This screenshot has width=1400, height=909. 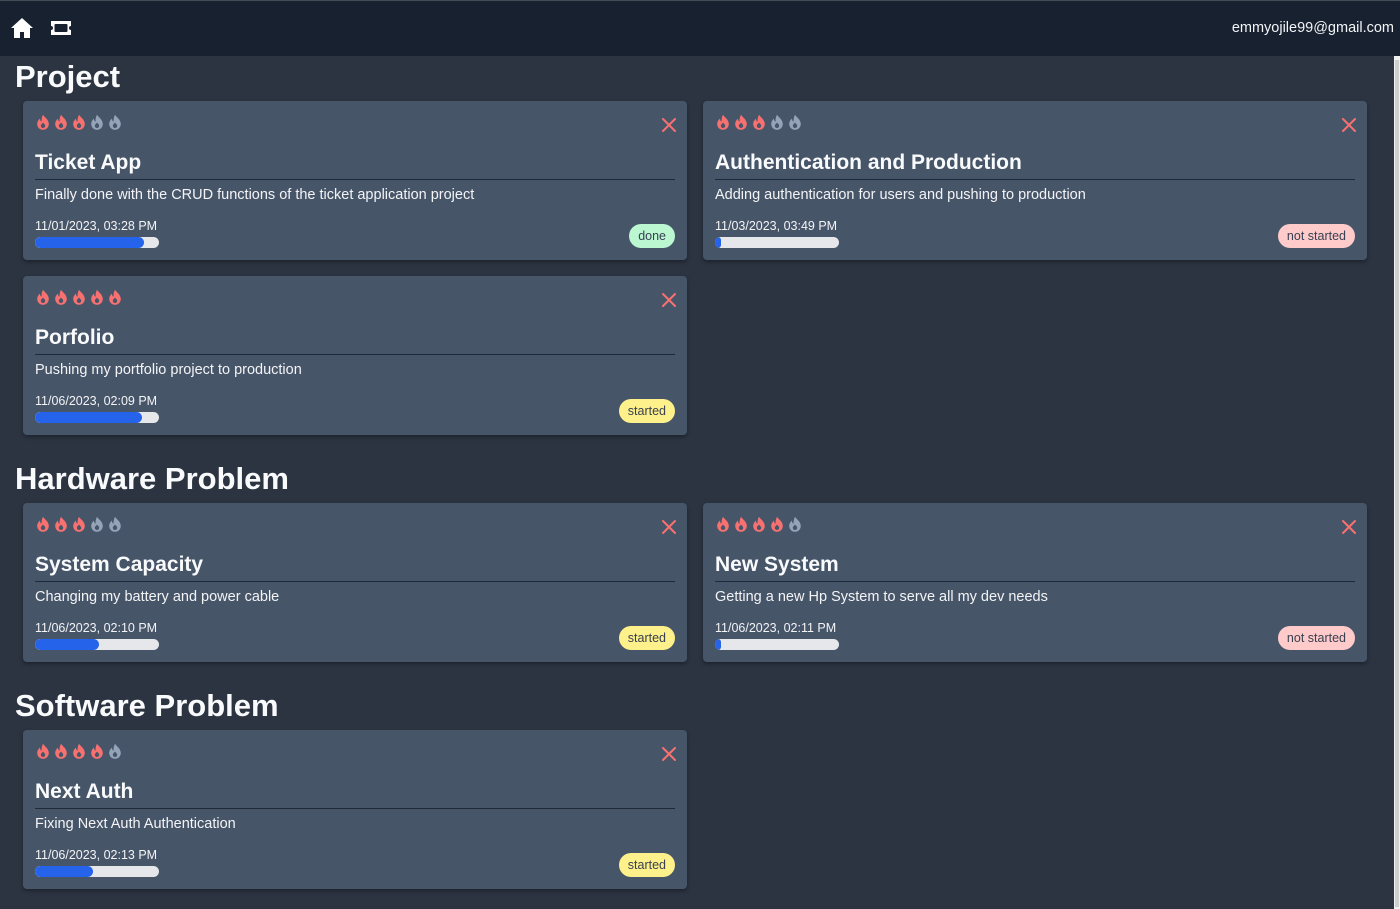 I want to click on ticket-title: New System, so click(x=1035, y=566).